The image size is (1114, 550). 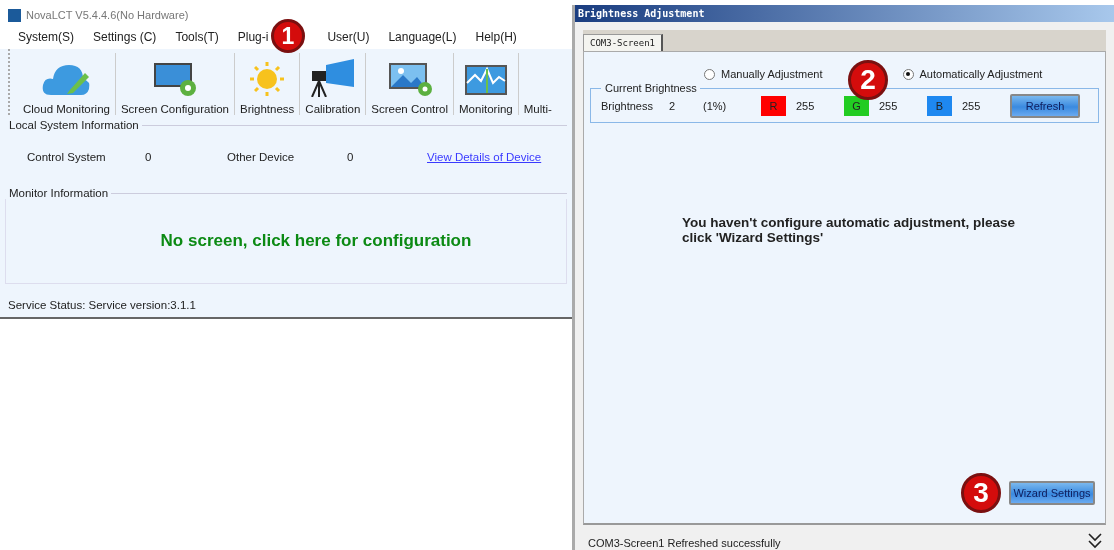 What do you see at coordinates (715, 106) in the screenshot?
I see `field-value: (1%)` at bounding box center [715, 106].